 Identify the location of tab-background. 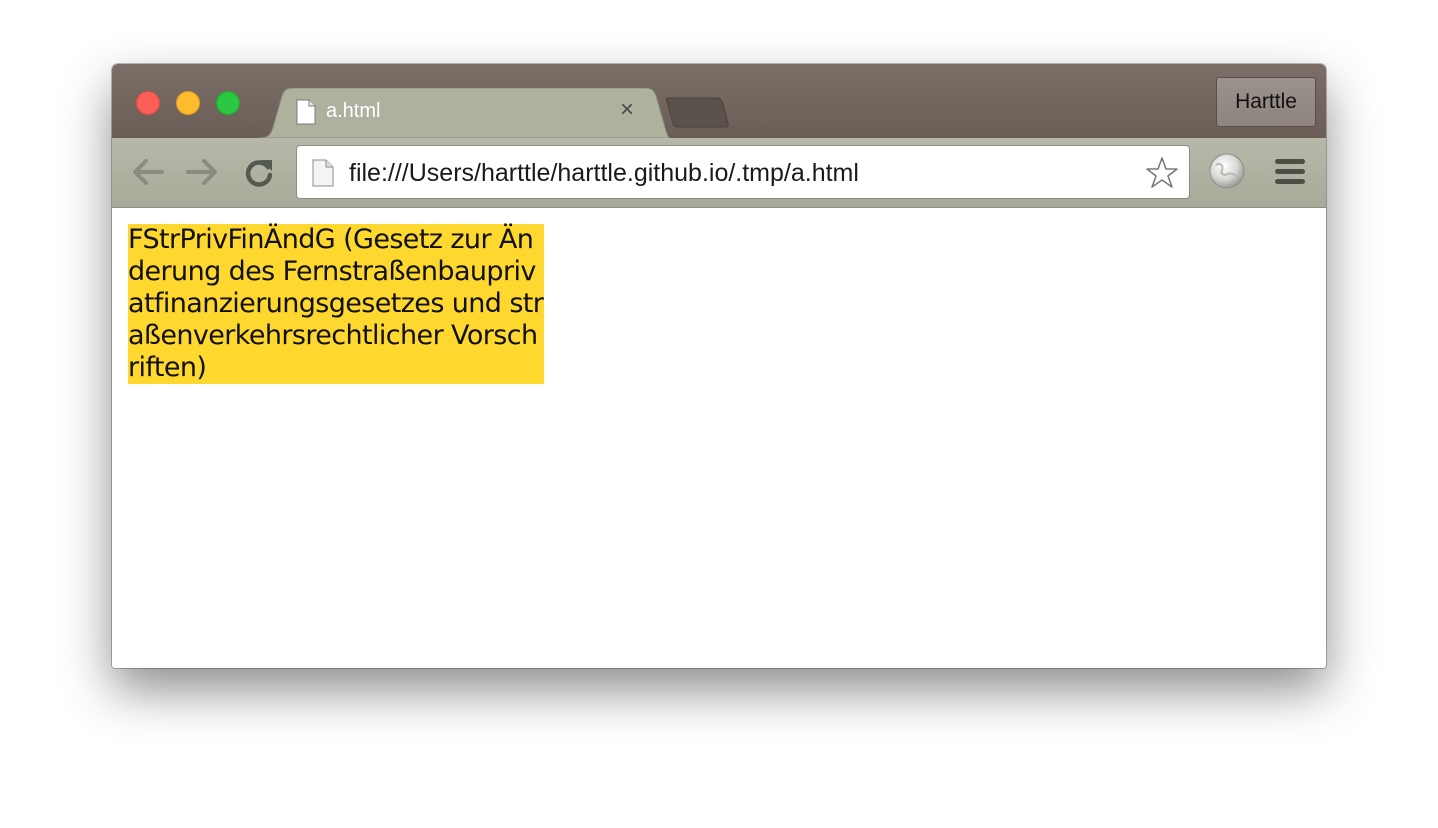
(465, 113).